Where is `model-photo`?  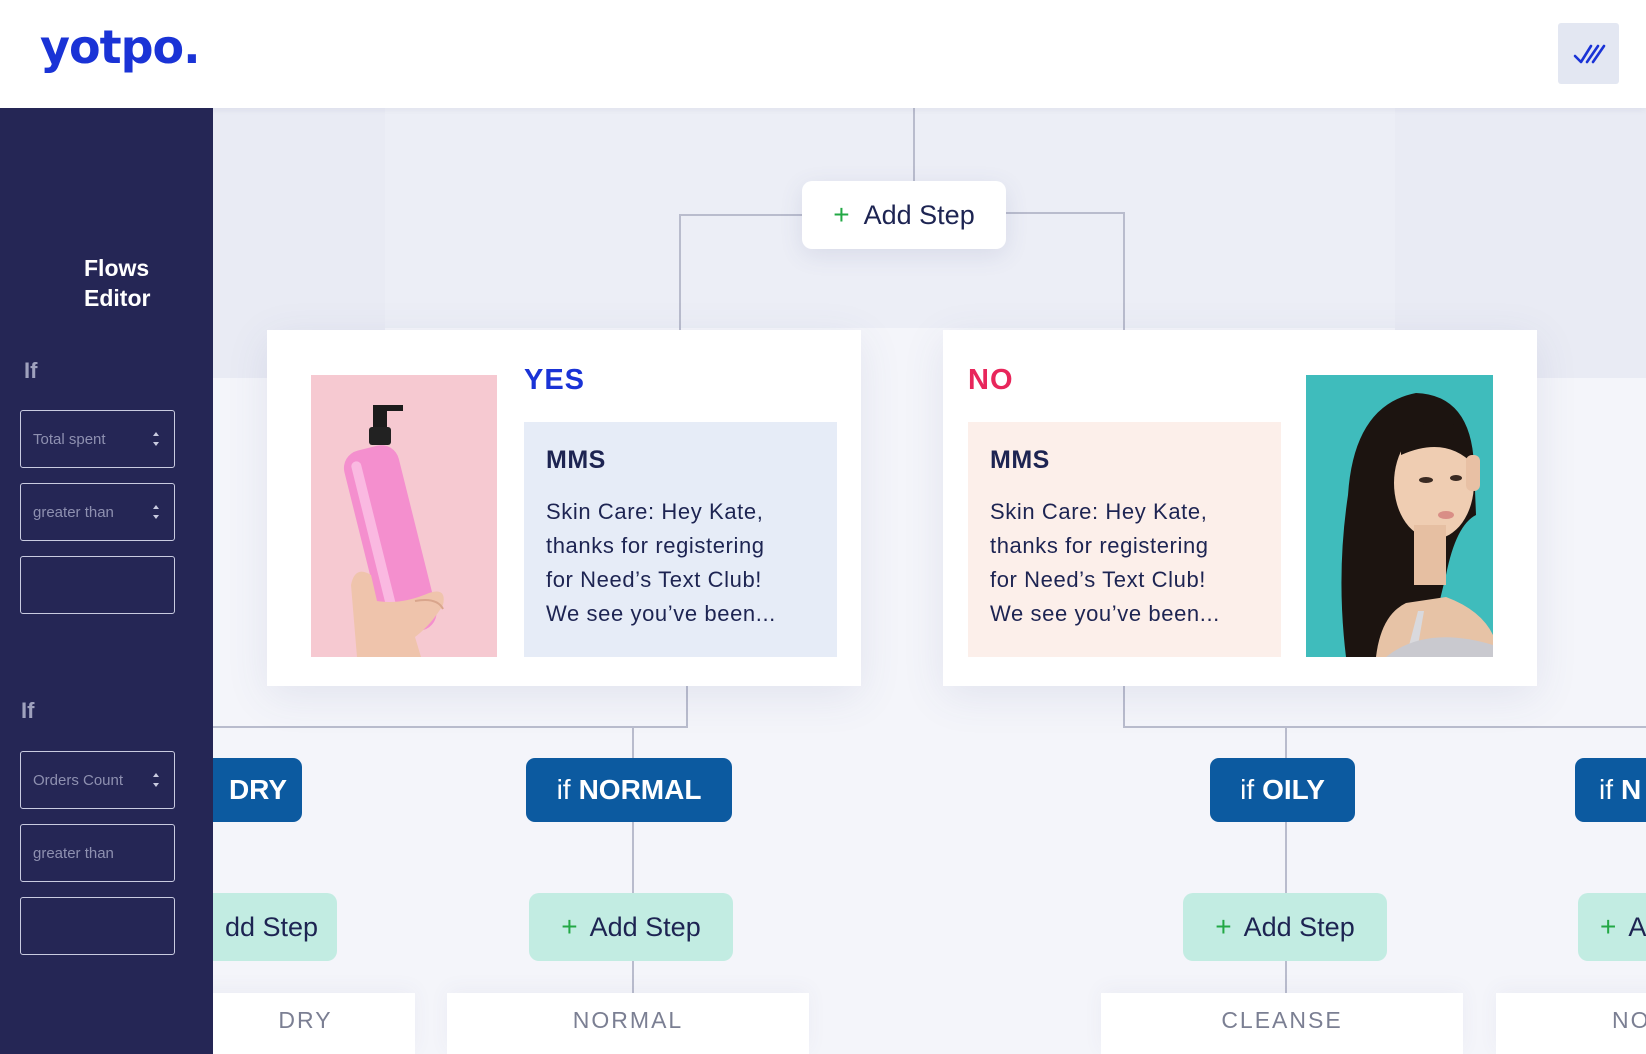 model-photo is located at coordinates (1399, 516).